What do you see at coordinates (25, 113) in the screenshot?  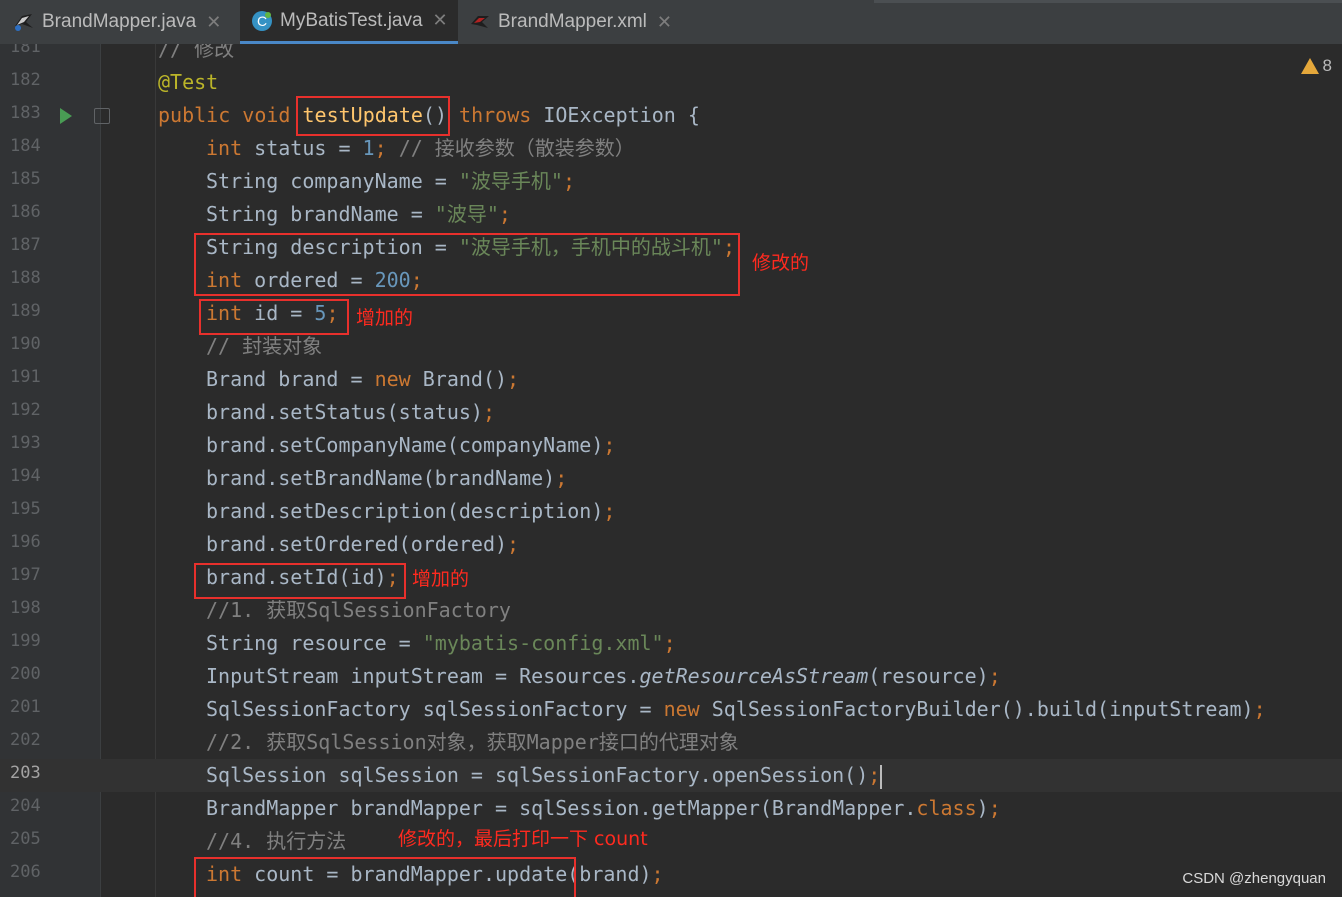 I see `line-number: 183` at bounding box center [25, 113].